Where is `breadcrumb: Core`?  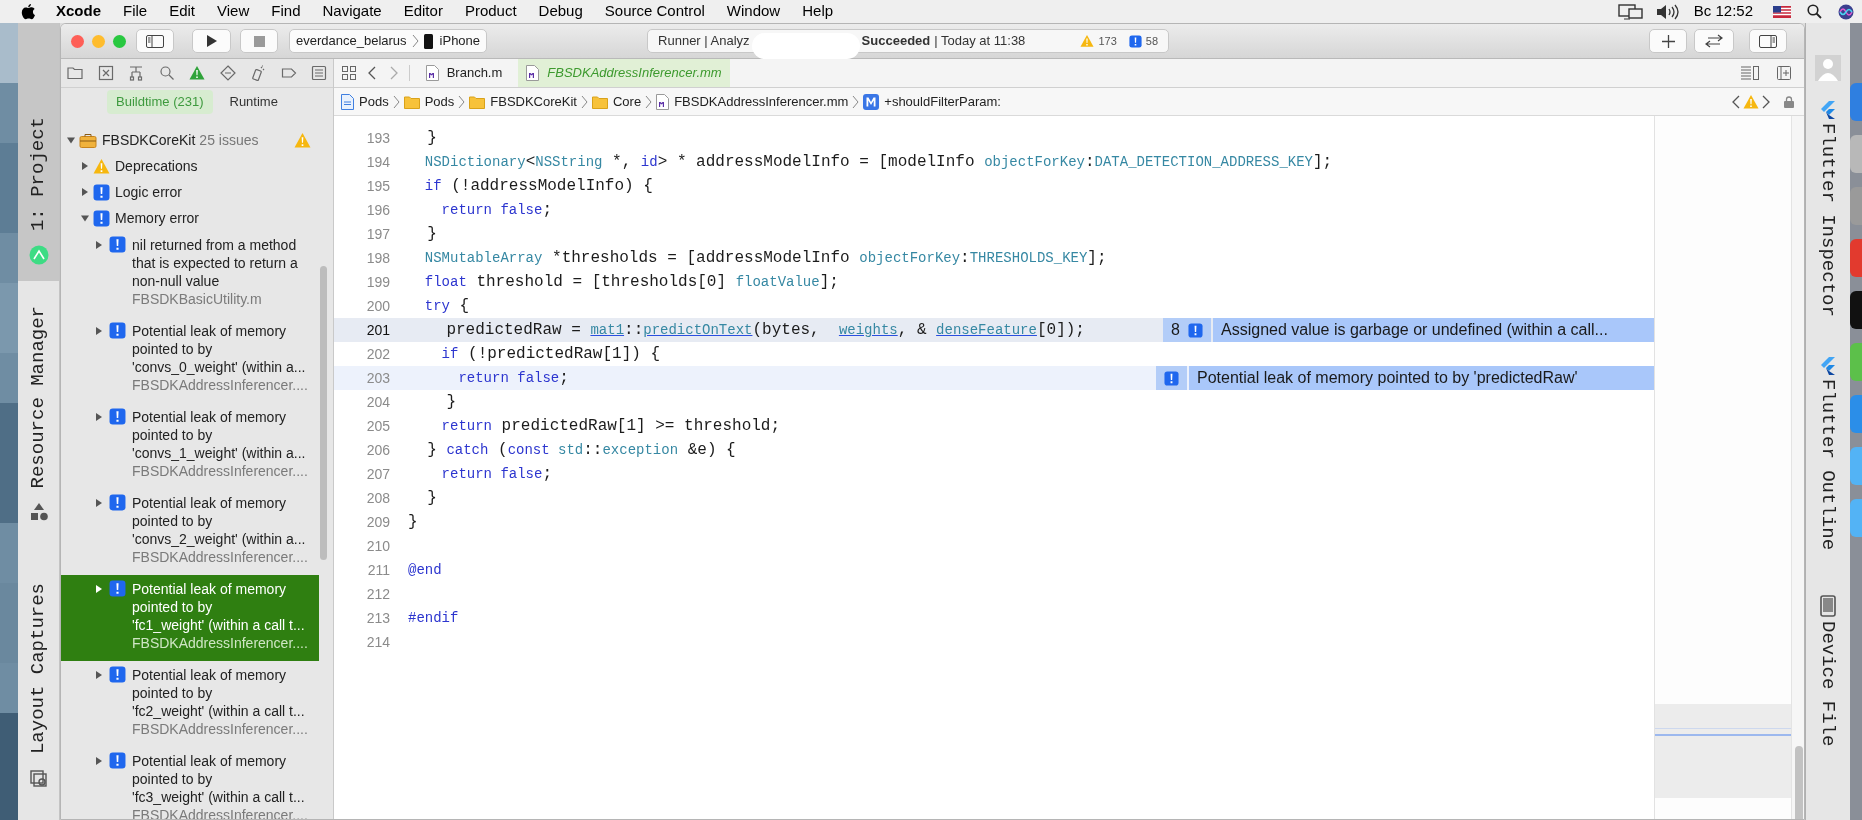 breadcrumb: Core is located at coordinates (617, 101).